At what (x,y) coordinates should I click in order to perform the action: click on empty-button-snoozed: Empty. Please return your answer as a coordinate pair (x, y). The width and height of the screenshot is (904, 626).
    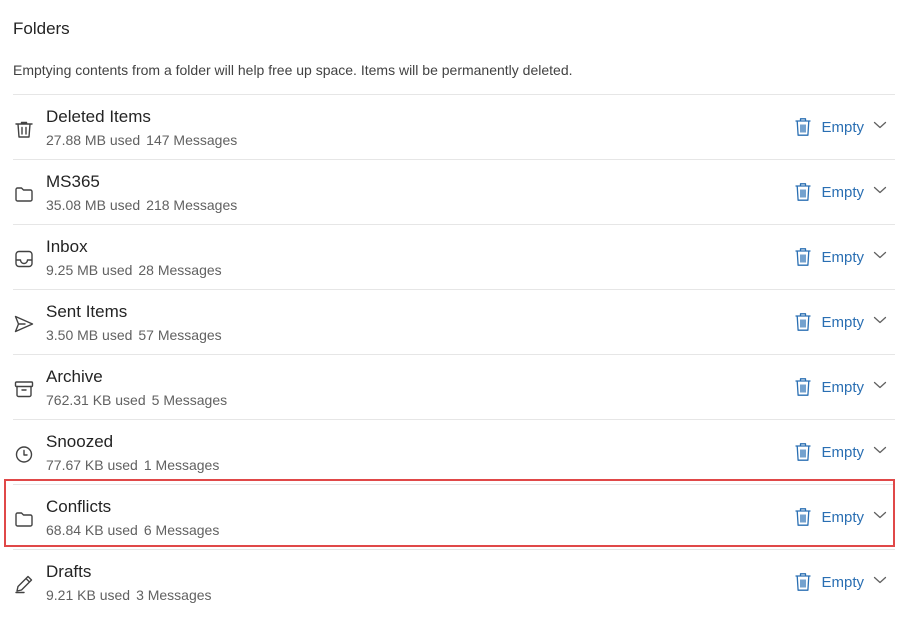
    Looking at the image, I should click on (829, 452).